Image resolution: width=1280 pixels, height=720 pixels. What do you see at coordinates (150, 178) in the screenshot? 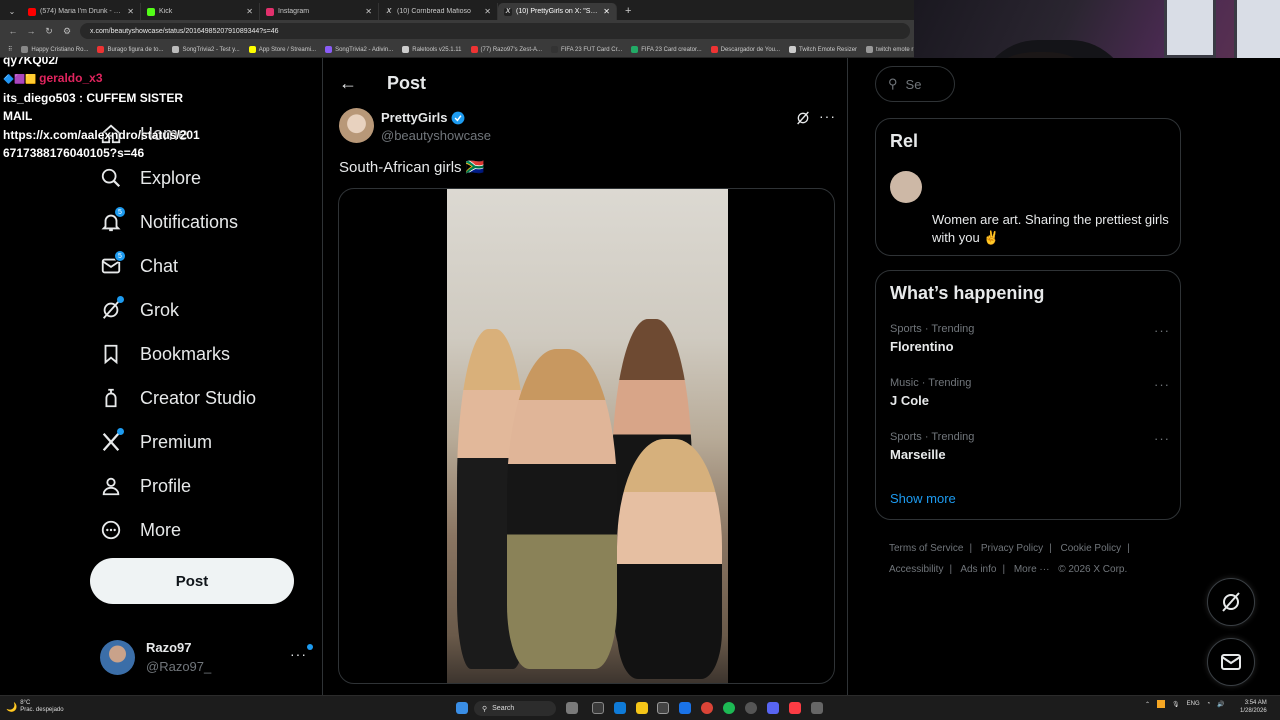
I see `nav-item-explore: Explore` at bounding box center [150, 178].